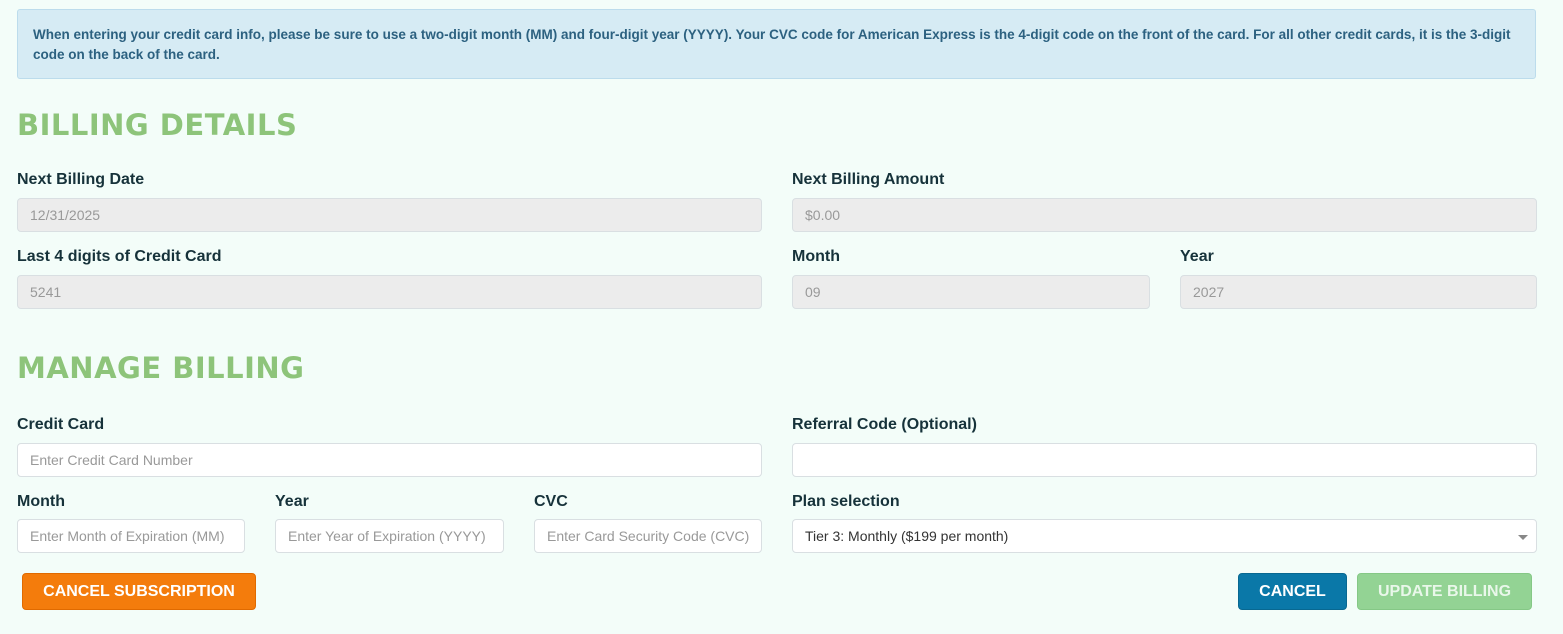 Image resolution: width=1563 pixels, height=634 pixels. I want to click on next-billing-amount-field, so click(1164, 215).